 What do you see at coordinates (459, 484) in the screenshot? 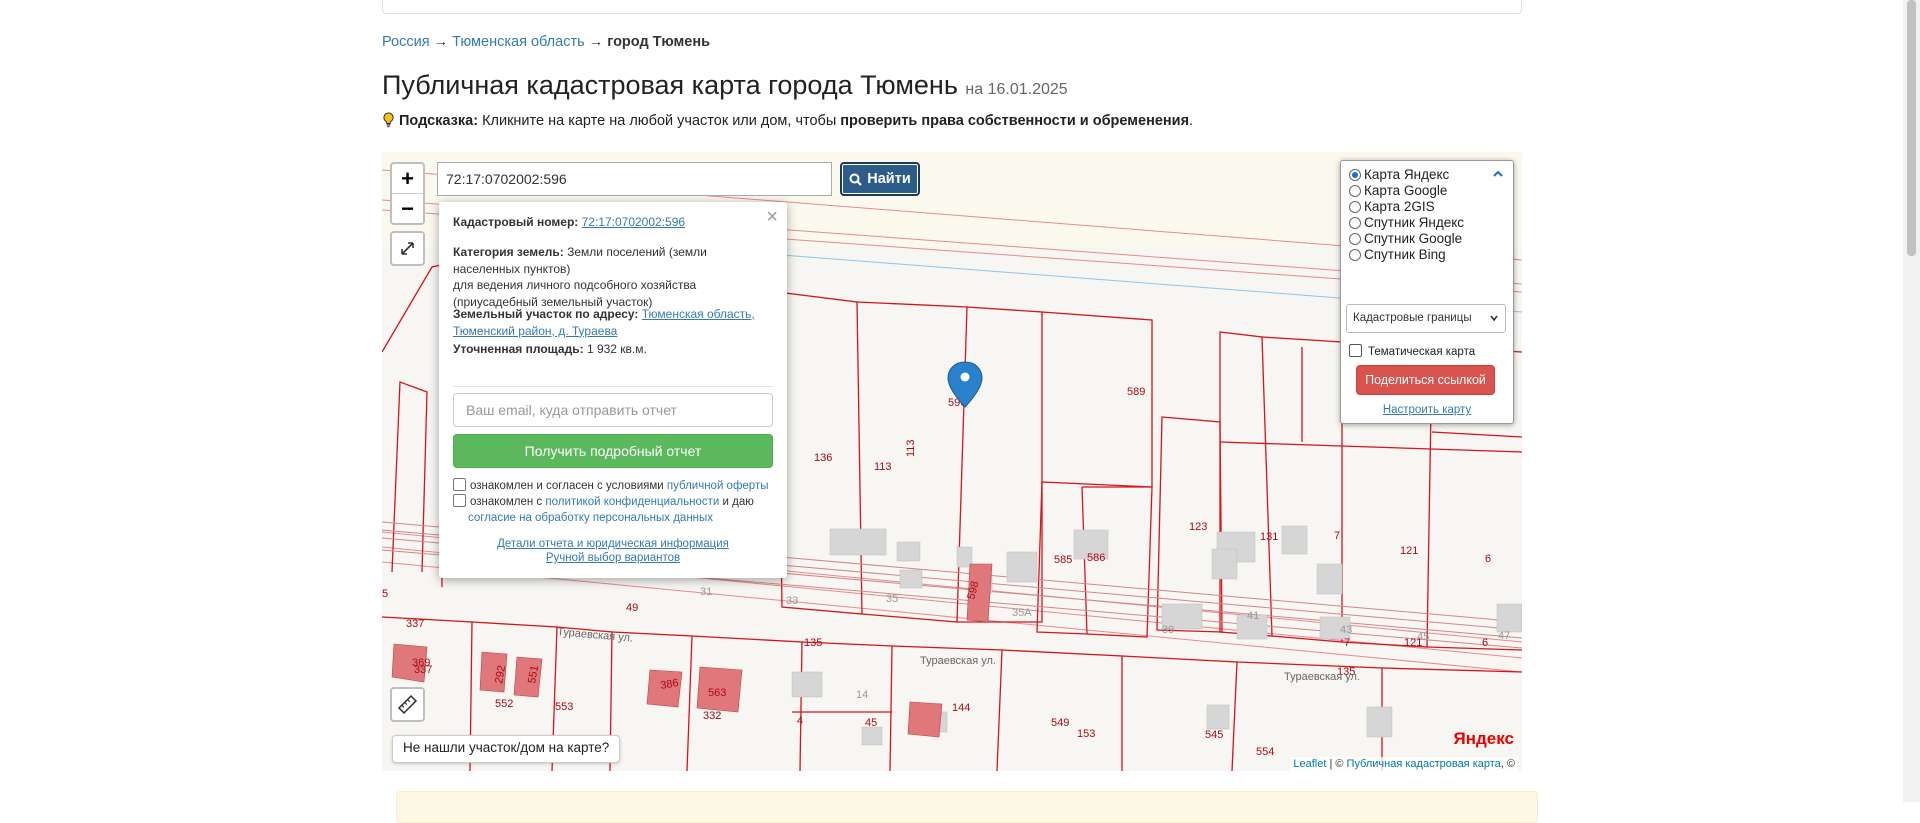
I see `offer-checkbox` at bounding box center [459, 484].